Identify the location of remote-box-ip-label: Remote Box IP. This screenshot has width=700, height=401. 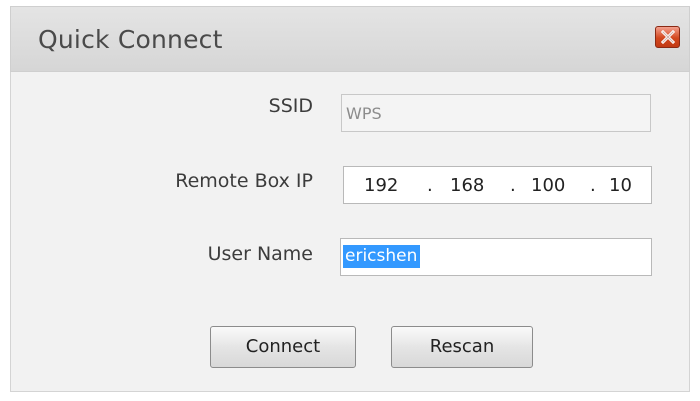
(244, 181).